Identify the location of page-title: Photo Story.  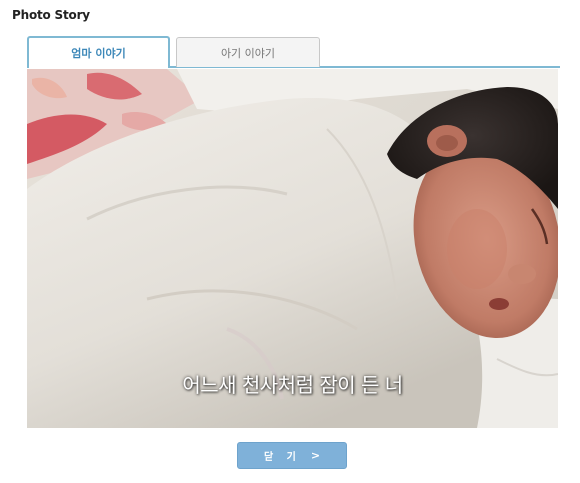
(51, 15).